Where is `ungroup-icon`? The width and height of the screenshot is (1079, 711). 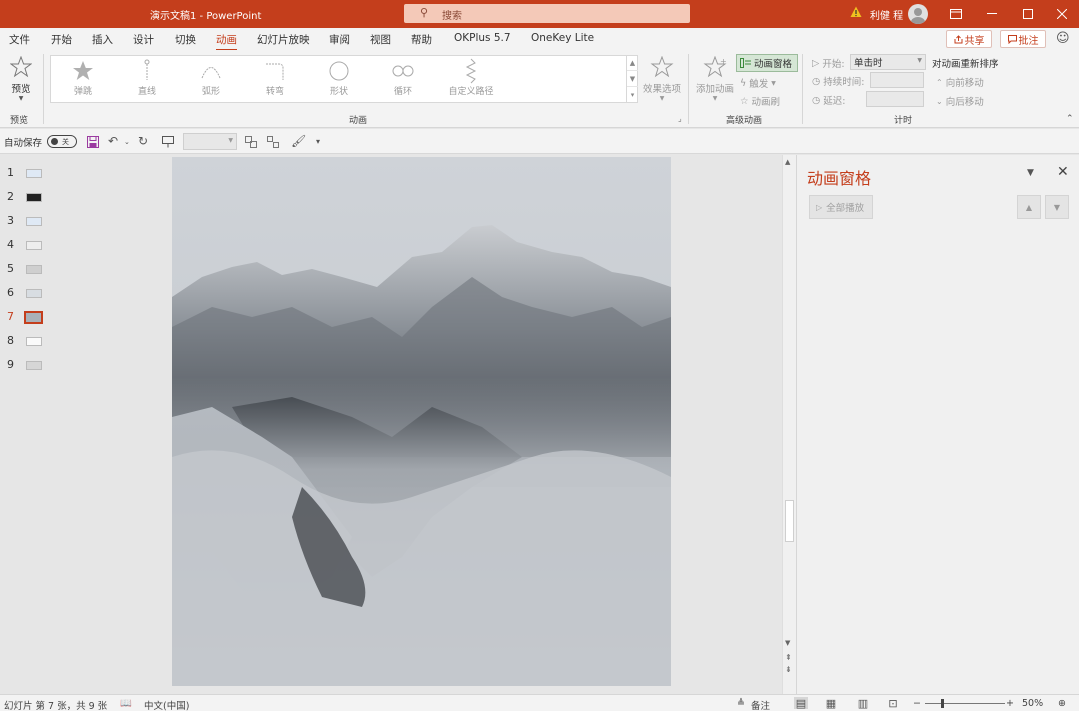
ungroup-icon is located at coordinates (273, 142).